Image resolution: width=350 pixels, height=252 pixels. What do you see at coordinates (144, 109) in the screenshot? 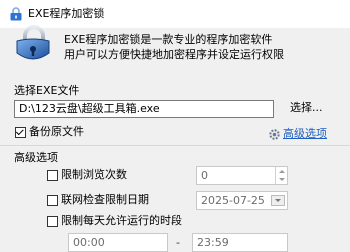
I see `exe-path-input: D:\123云盘\超级工具箱.exe` at bounding box center [144, 109].